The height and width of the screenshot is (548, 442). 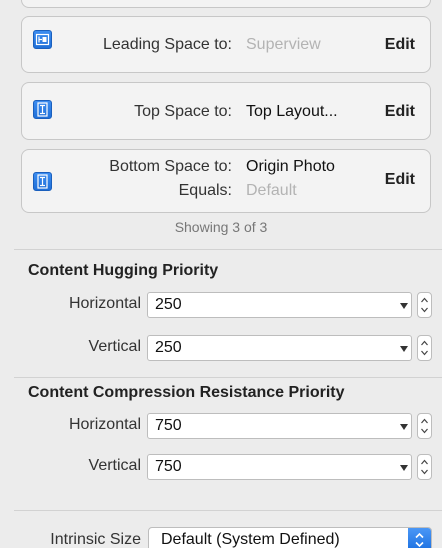 I want to click on compression-vertical-stepper, so click(x=424, y=467).